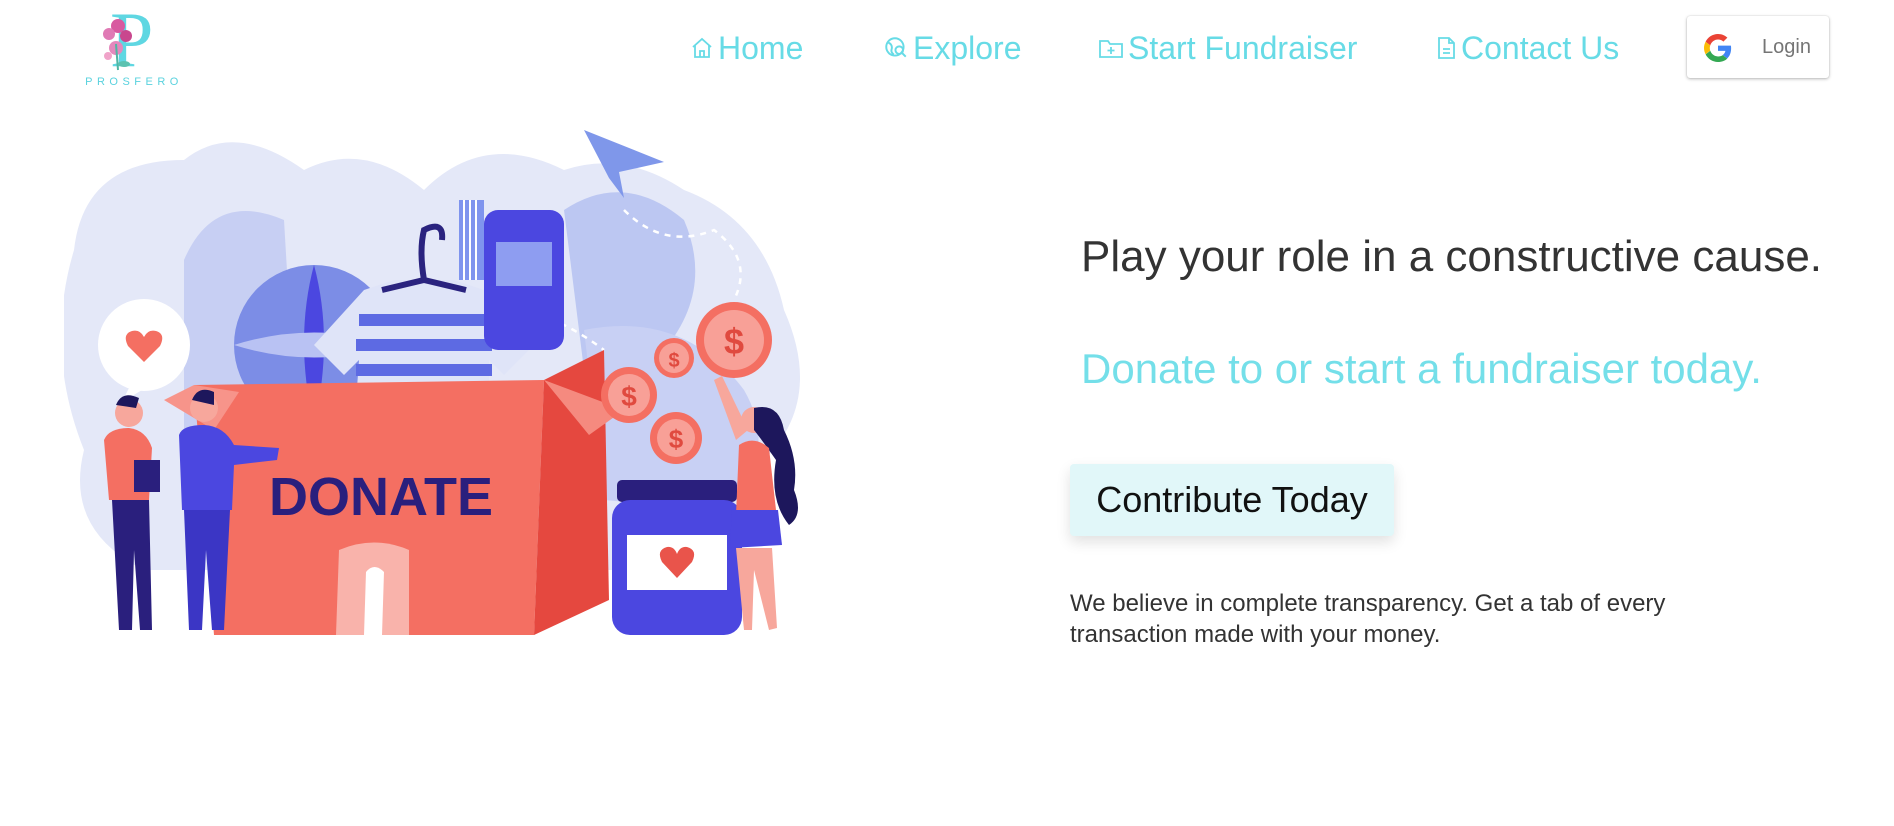 The width and height of the screenshot is (1894, 826). Describe the element at coordinates (1540, 47) in the screenshot. I see `nav-contact-us-label: Contact Us` at that location.